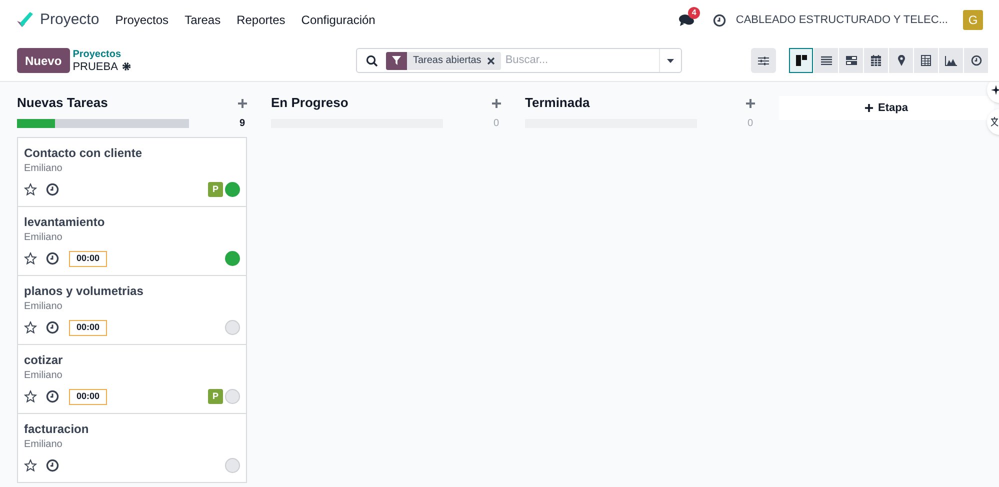  Describe the element at coordinates (84, 153) in the screenshot. I see `task-title: Contacto con cliente` at that location.